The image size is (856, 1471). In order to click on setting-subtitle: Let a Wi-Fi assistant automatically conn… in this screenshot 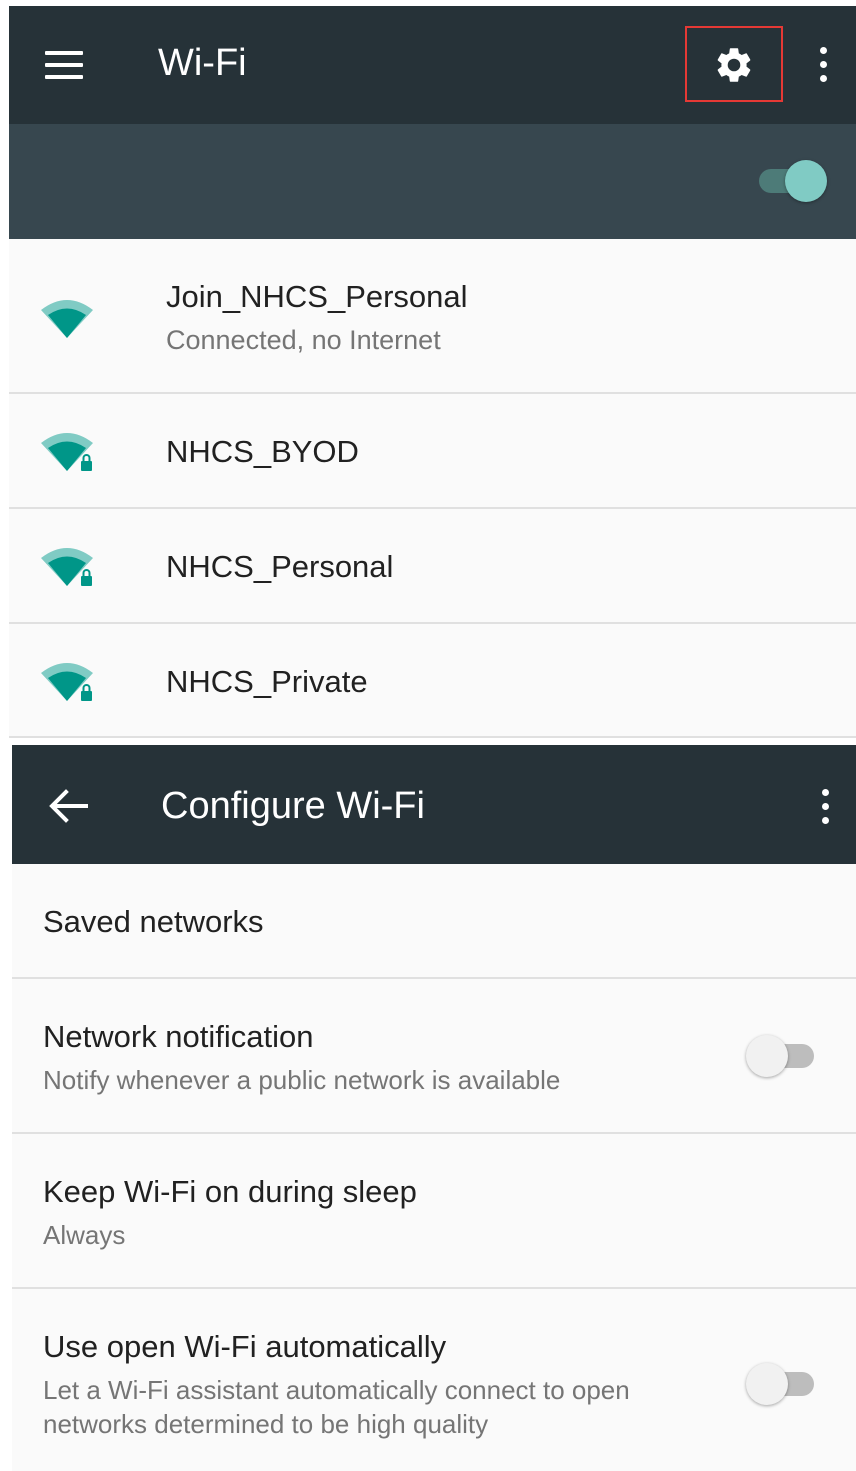, I will do `click(336, 1407)`.